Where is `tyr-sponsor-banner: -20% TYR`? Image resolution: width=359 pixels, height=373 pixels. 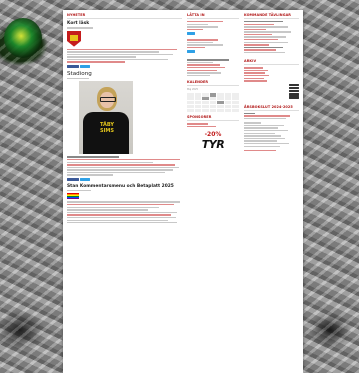 tyr-sponsor-banner: -20% TYR is located at coordinates (213, 141).